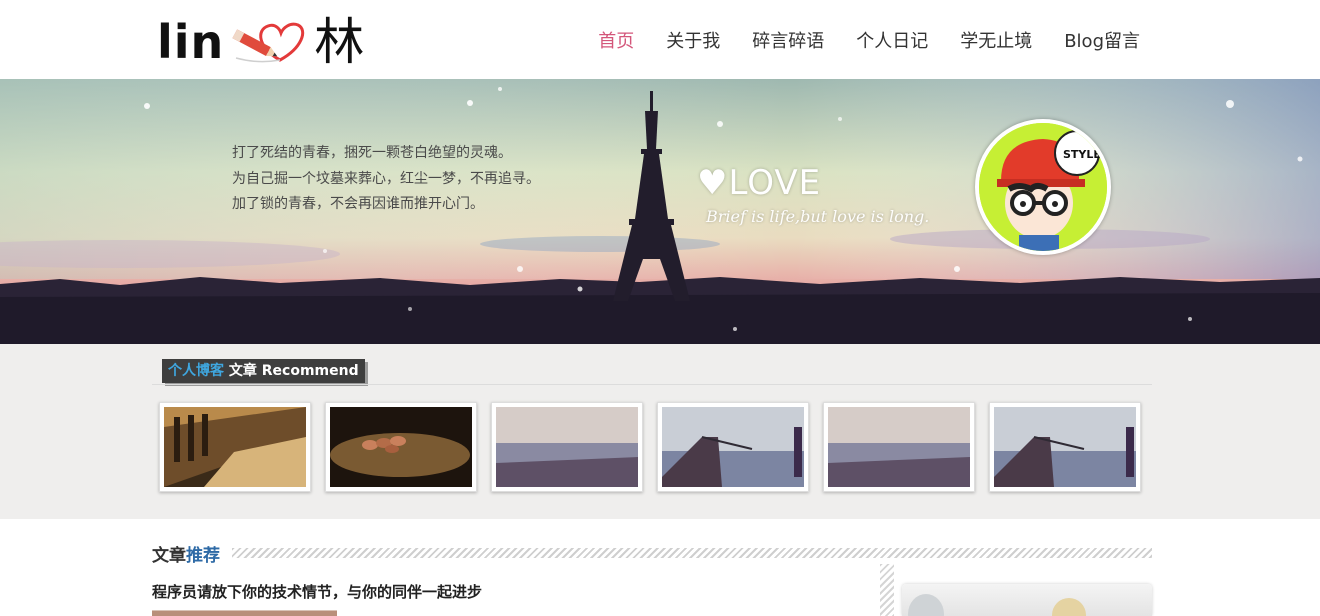 This screenshot has width=1320, height=616. Describe the element at coordinates (268, 42) in the screenshot. I see `pencil-heart-icon` at that location.